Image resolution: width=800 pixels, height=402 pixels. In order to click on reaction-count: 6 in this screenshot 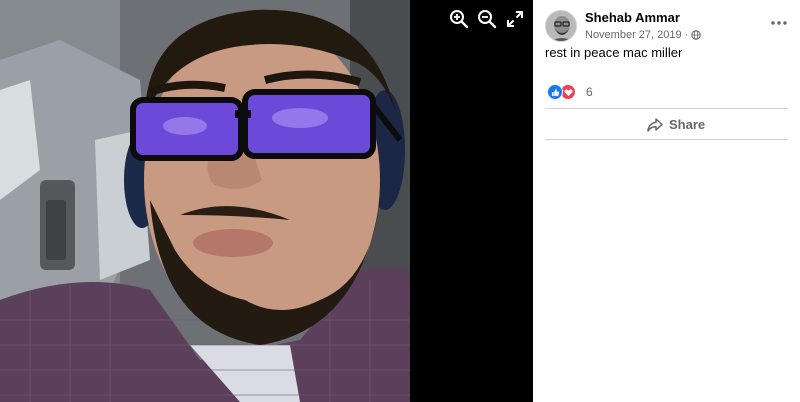, I will do `click(589, 92)`.